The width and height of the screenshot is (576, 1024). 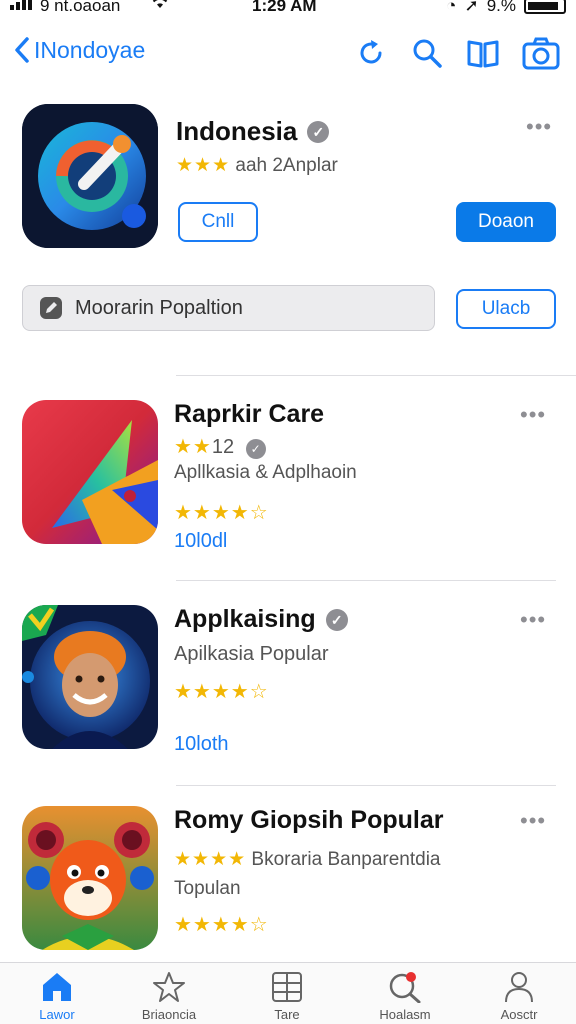 I want to click on tab-search: Hoalasm, so click(x=405, y=996).